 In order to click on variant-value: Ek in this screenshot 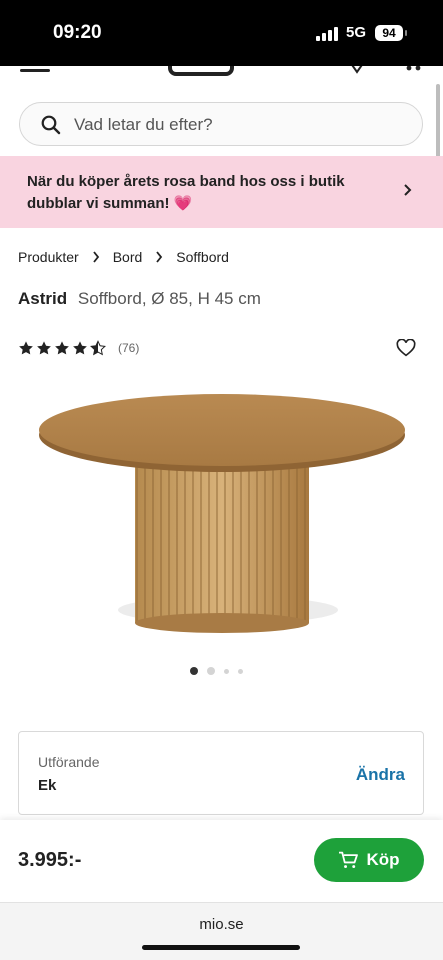, I will do `click(47, 785)`.